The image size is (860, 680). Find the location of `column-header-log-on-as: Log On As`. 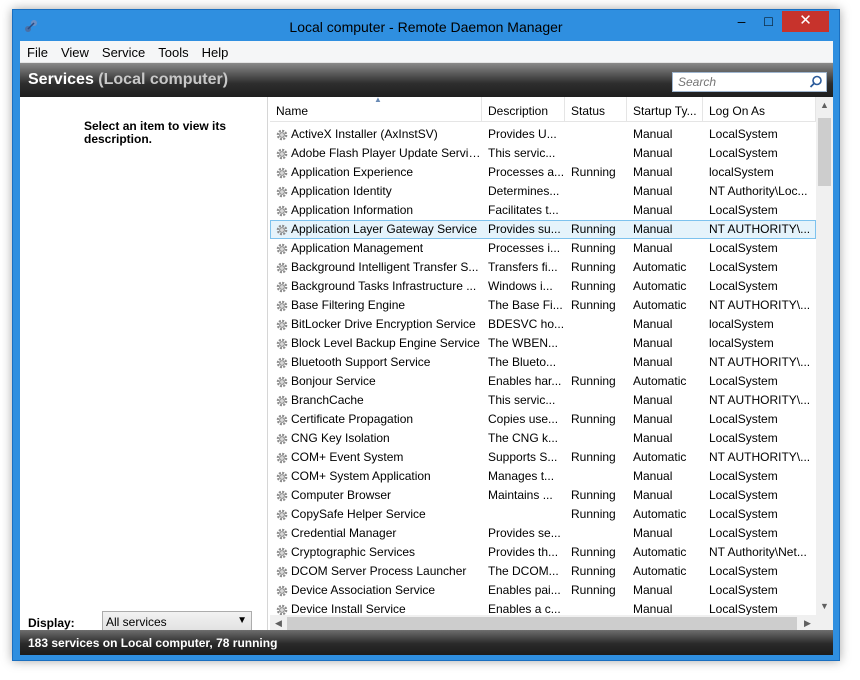

column-header-log-on-as: Log On As is located at coordinates (759, 109).